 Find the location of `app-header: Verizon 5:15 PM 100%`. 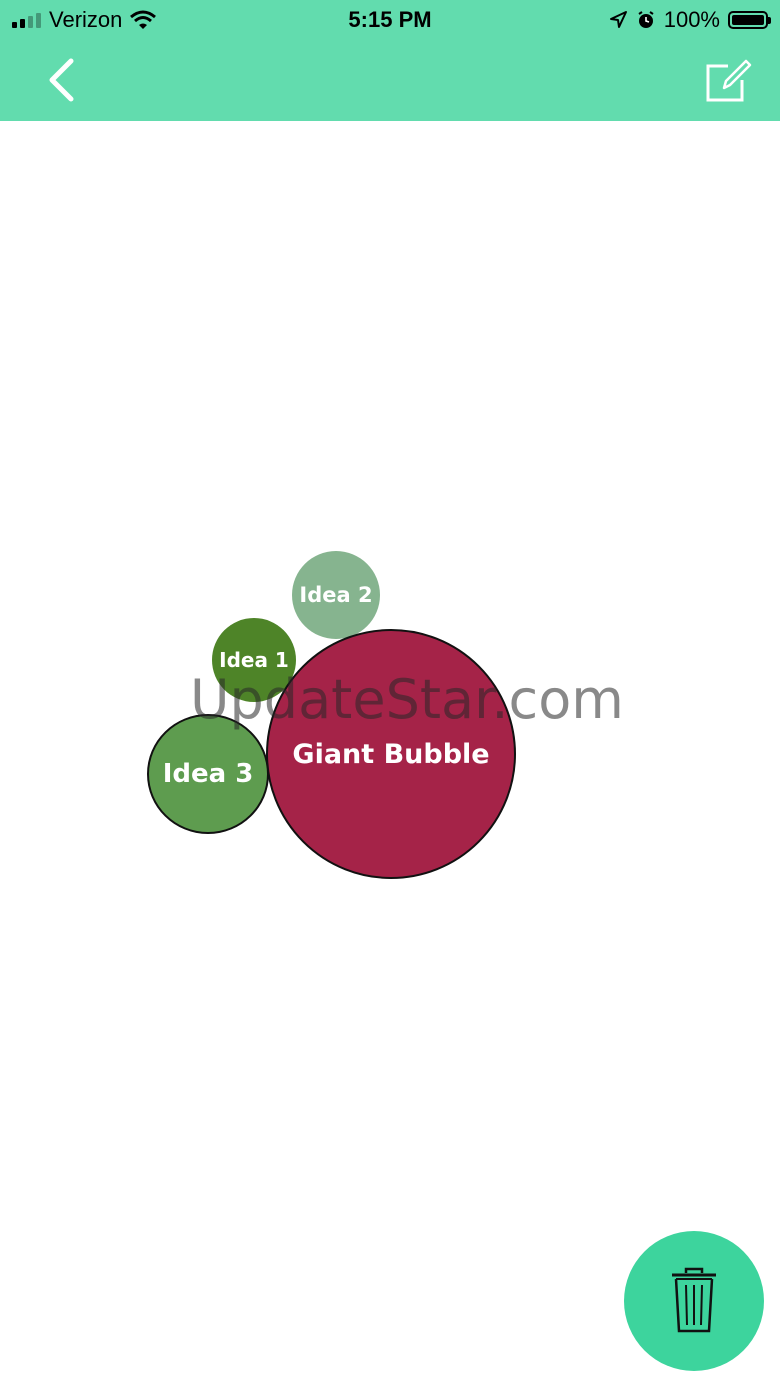

app-header: Verizon 5:15 PM 100% is located at coordinates (390, 60).